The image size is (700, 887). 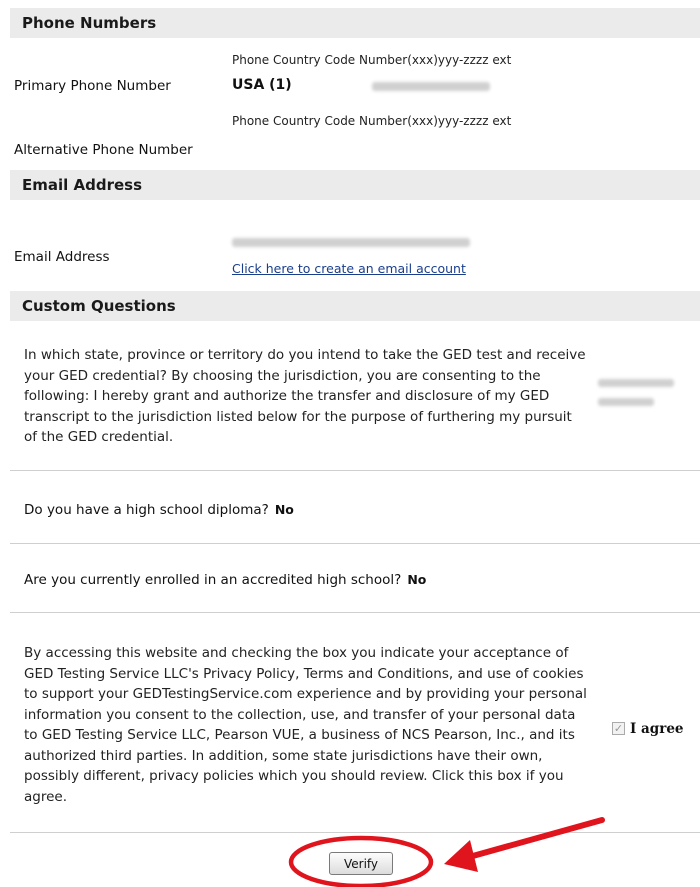 I want to click on email-address-header: Email Address, so click(x=355, y=185).